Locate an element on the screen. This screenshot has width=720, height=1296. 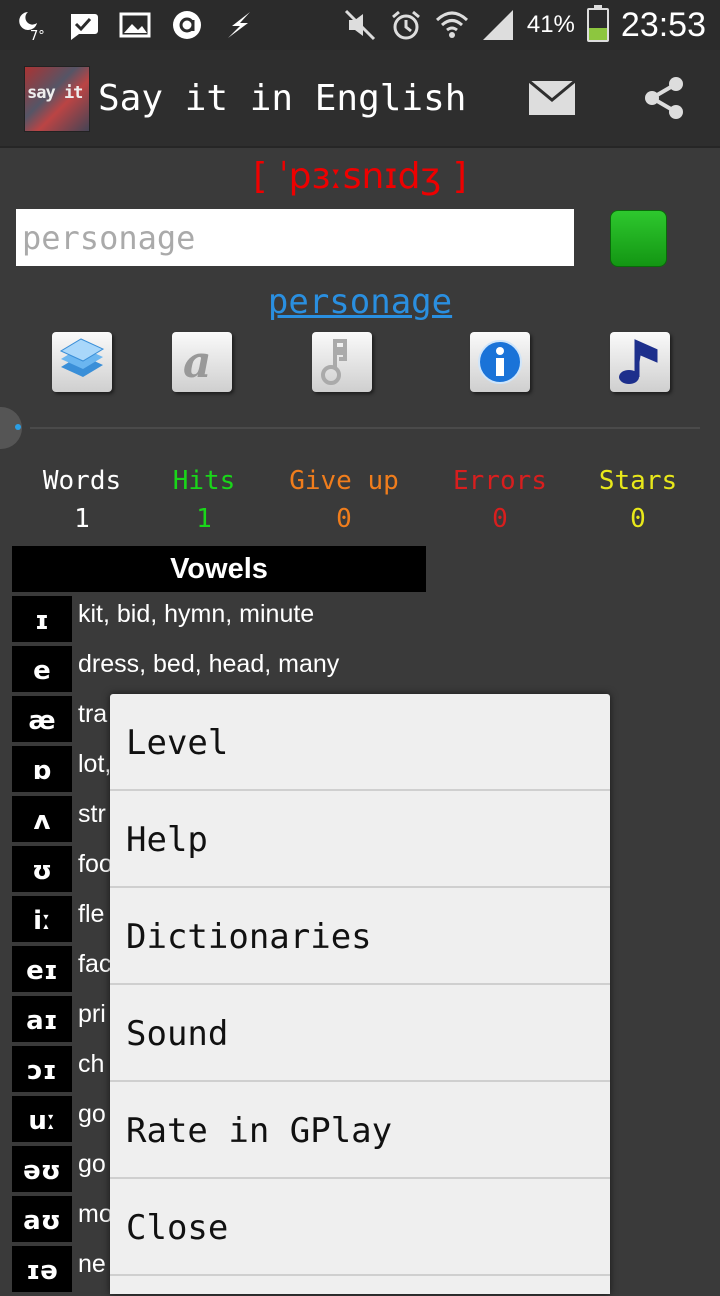
vowel-row: e dress, bed, head, many is located at coordinates (362, 669).